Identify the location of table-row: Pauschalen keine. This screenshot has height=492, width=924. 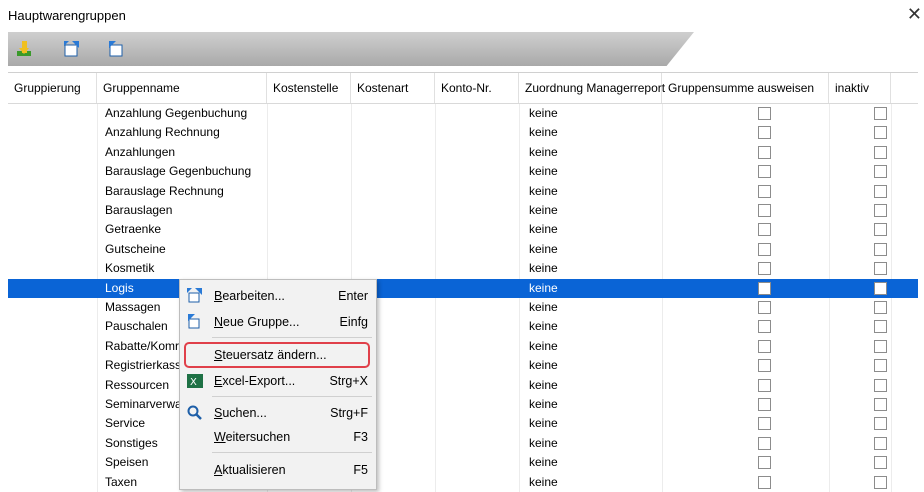
(463, 327).